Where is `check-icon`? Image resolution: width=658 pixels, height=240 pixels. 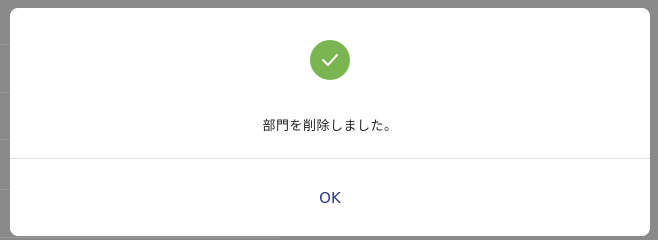 check-icon is located at coordinates (330, 60).